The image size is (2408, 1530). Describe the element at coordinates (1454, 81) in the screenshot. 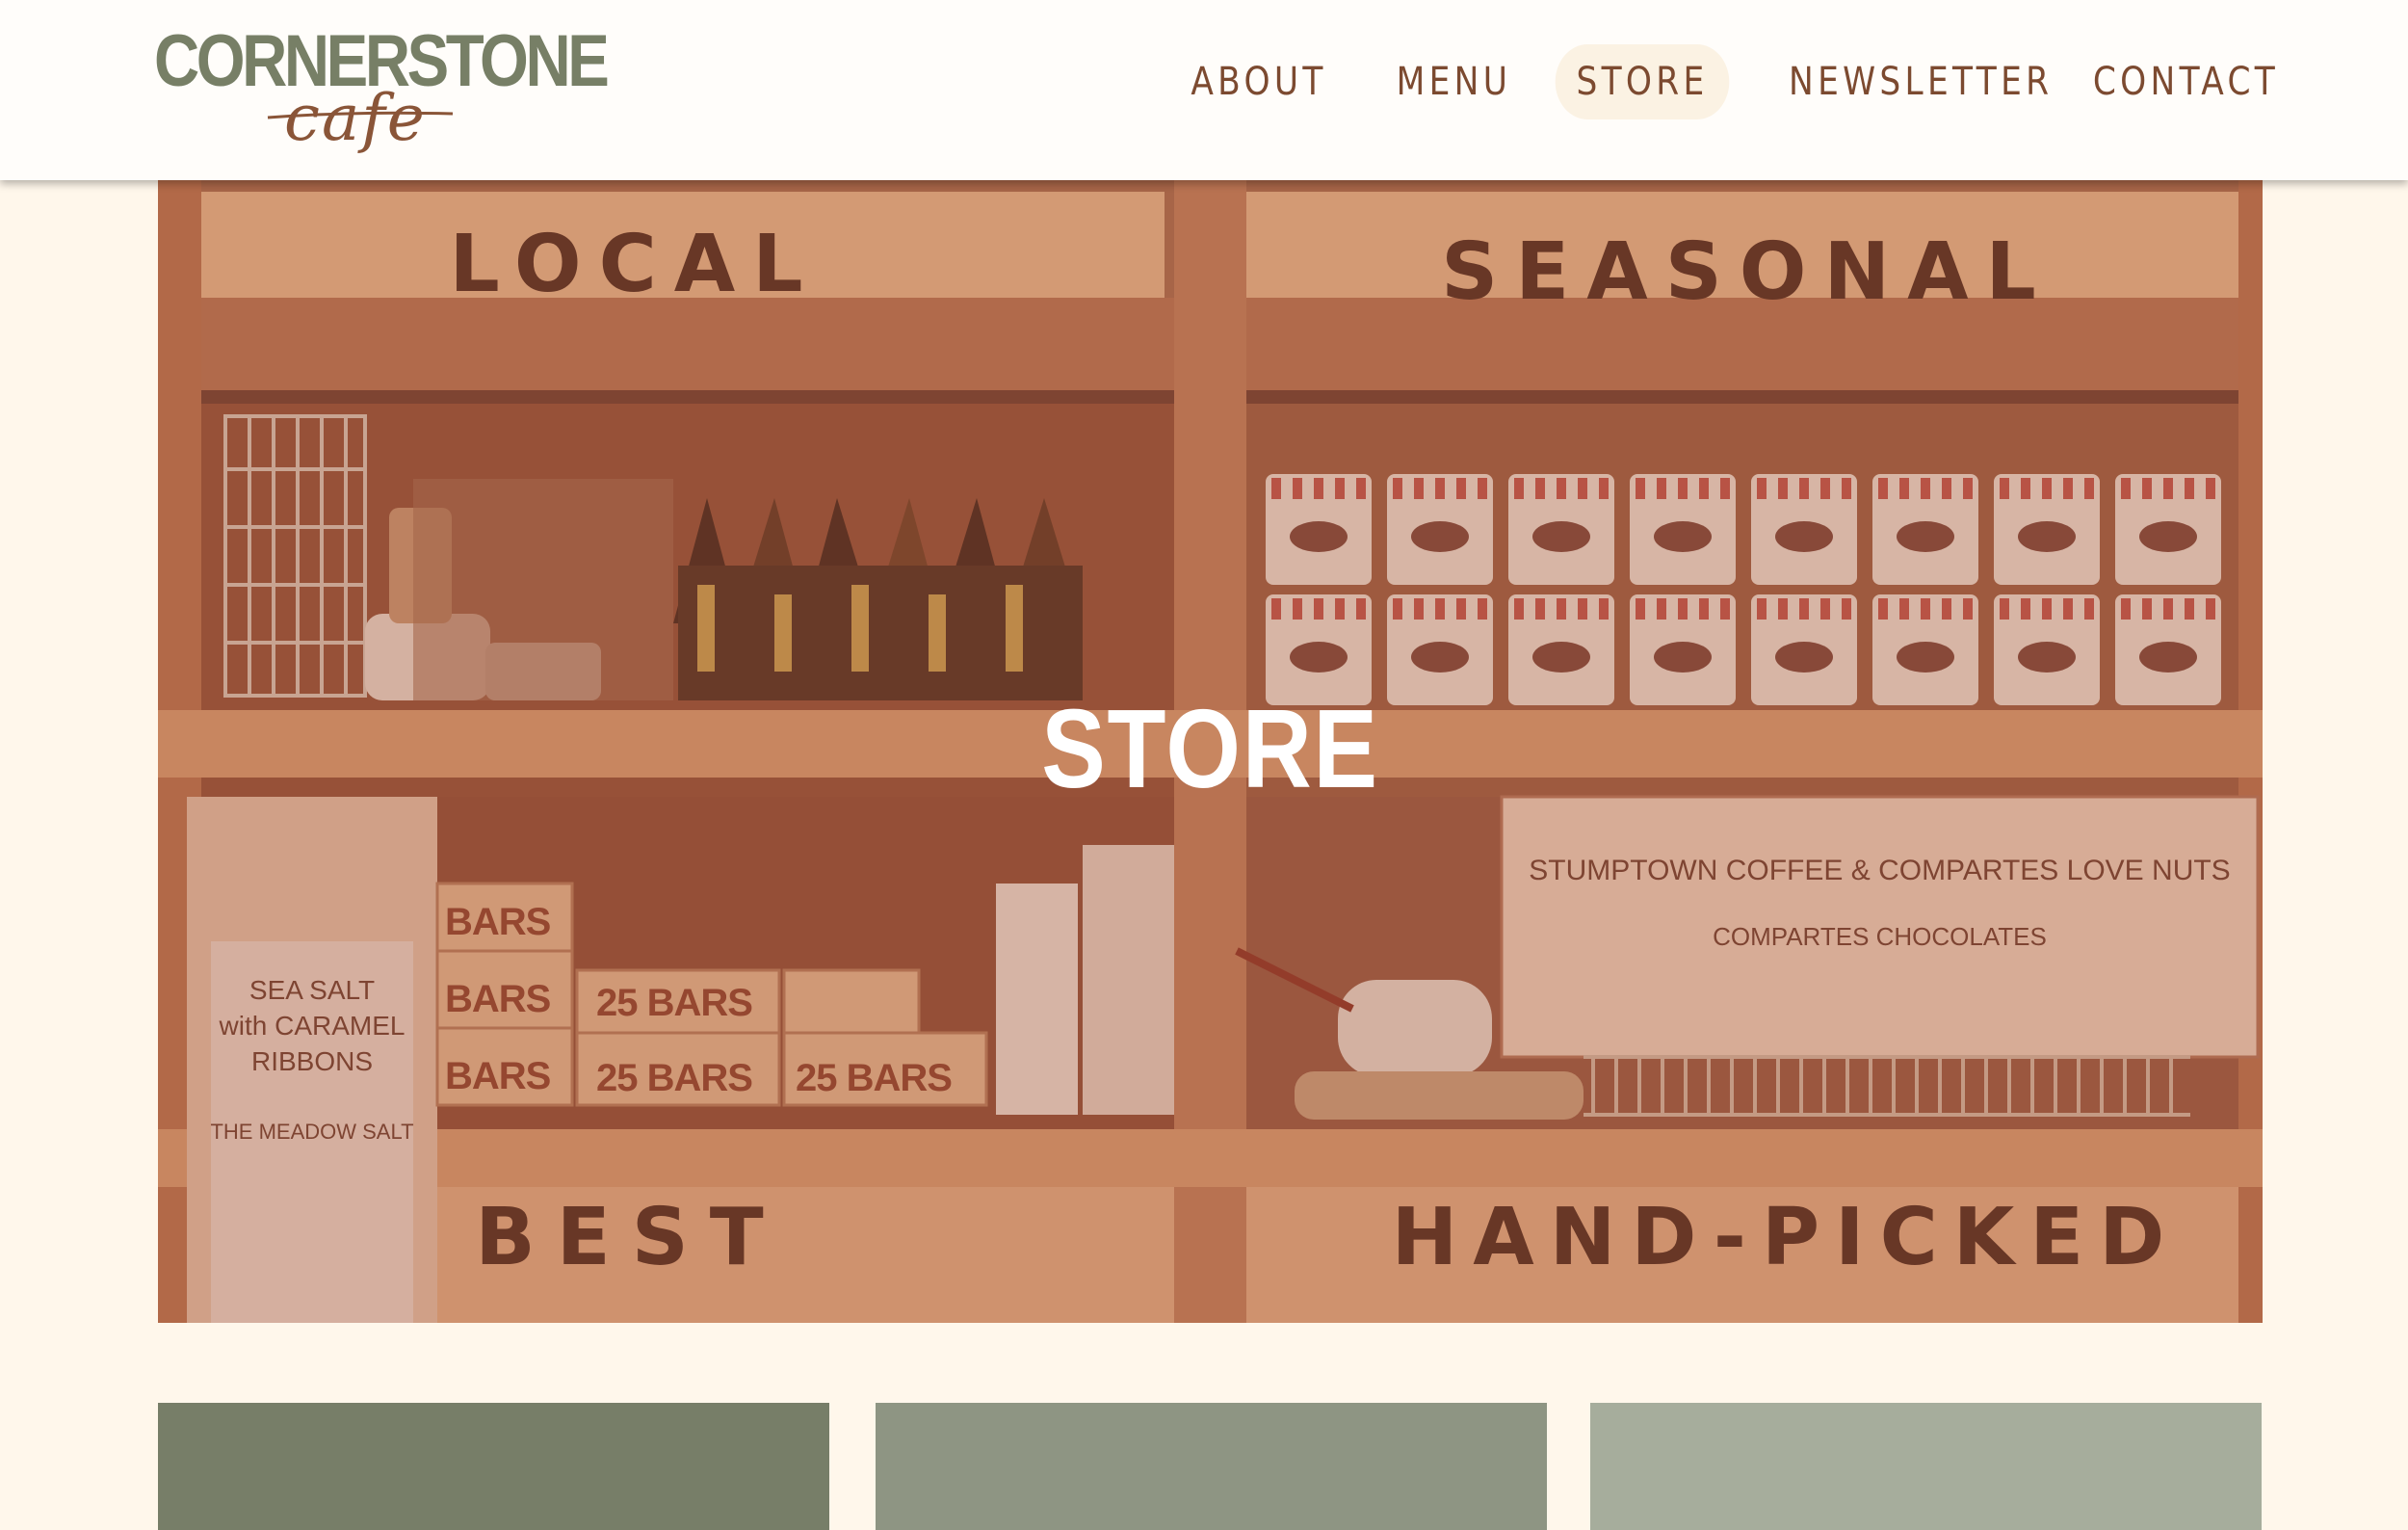

I see `nav-item-menu: MENU` at that location.